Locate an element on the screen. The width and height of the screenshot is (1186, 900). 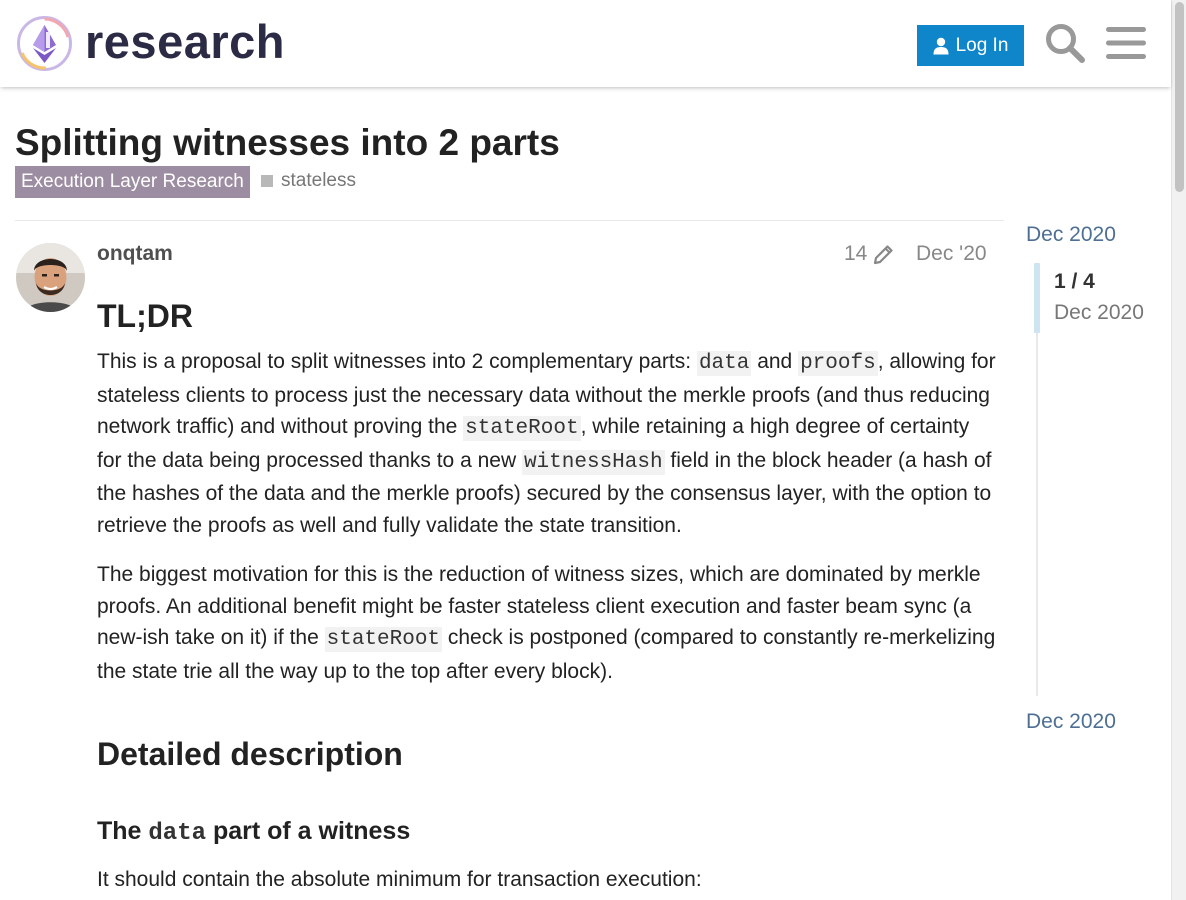
tag-stateless: stateless is located at coordinates (308, 181).